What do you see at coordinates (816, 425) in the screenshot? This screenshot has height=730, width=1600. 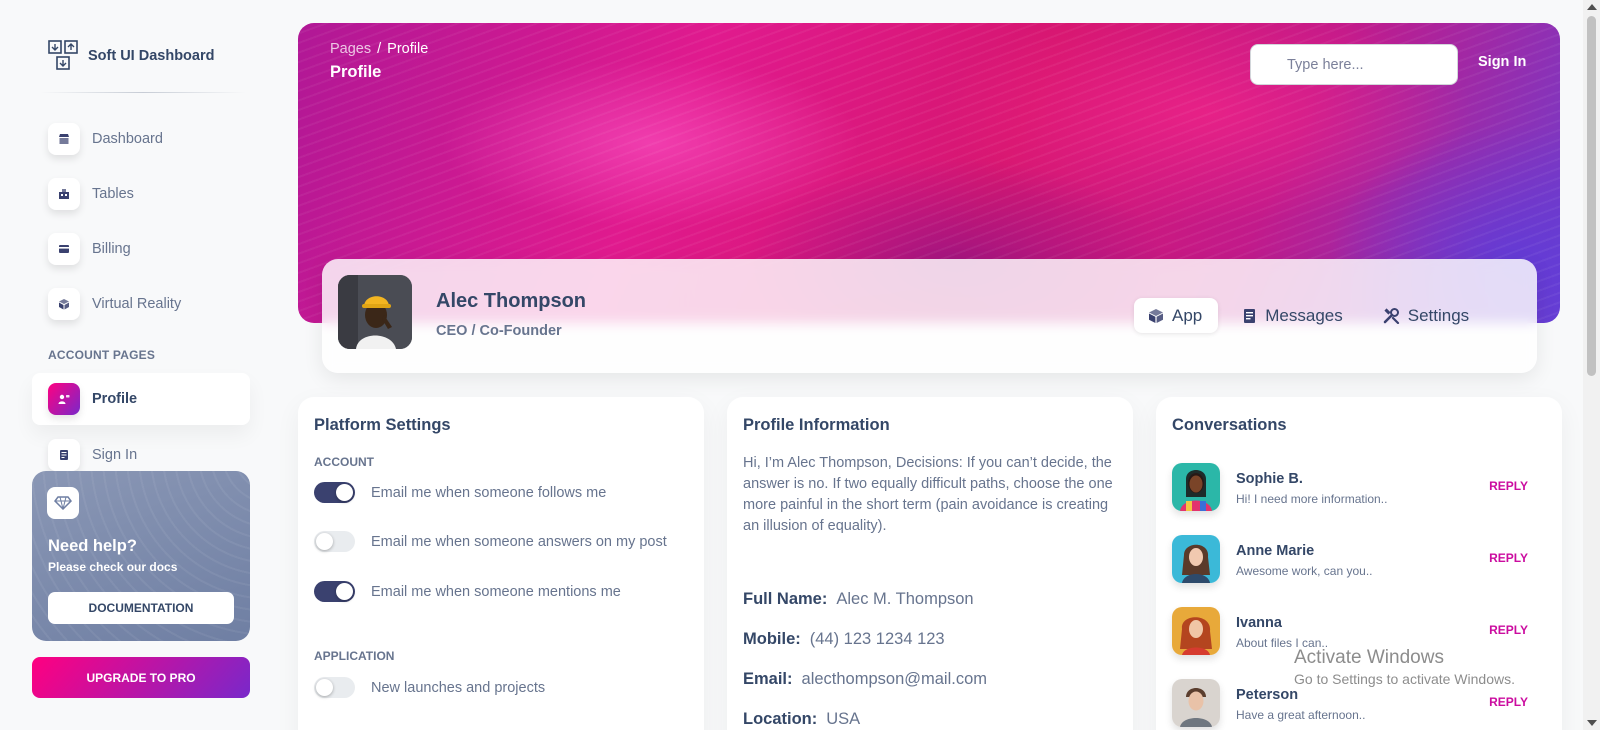 I see `card-title: Profile Information` at bounding box center [816, 425].